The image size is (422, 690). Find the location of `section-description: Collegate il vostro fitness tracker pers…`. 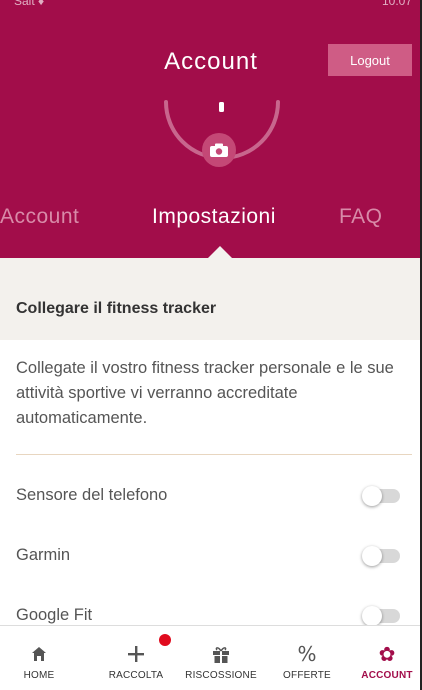

section-description: Collegate il vostro fitness tracker pers… is located at coordinates (205, 393).